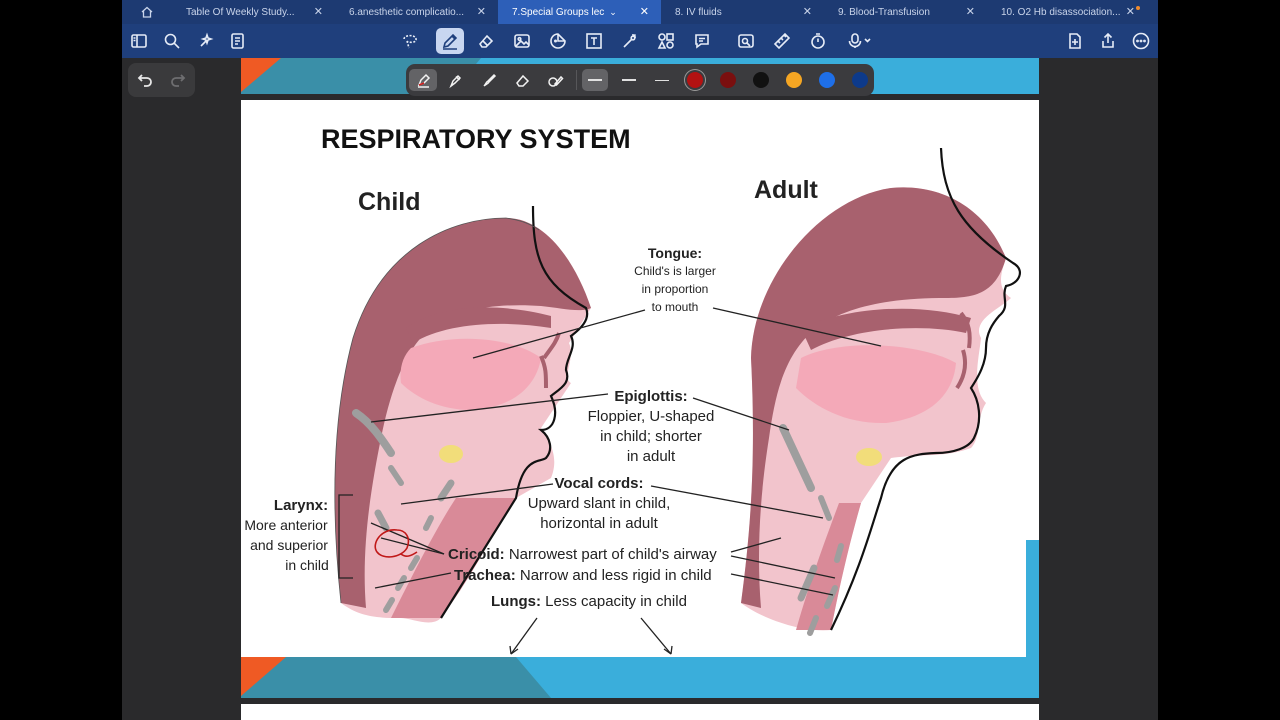  I want to click on share-icon, so click(1108, 41).